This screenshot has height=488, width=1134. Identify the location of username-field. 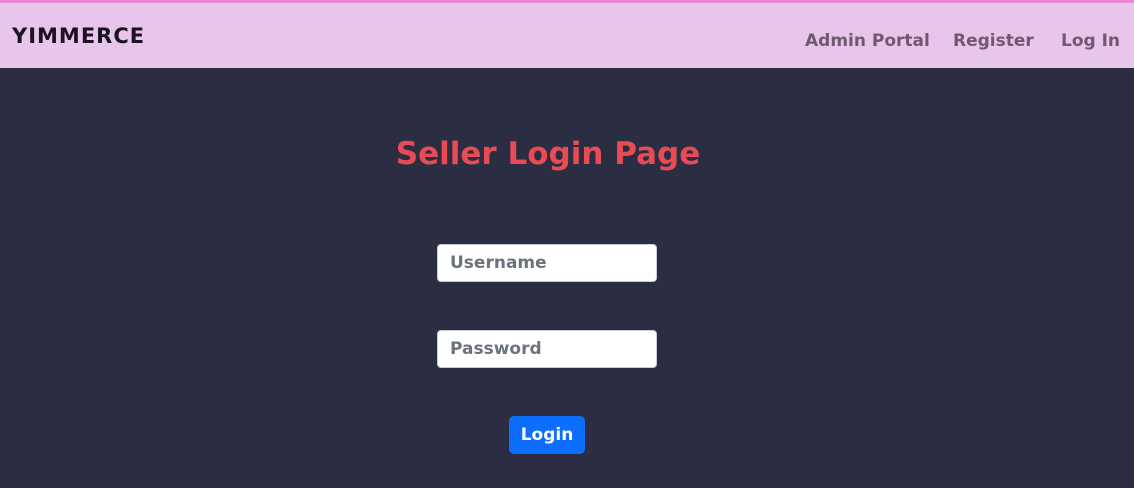
(547, 263).